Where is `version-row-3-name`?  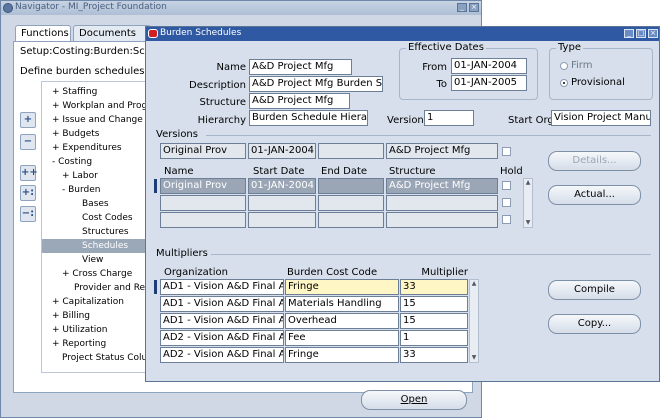
version-row-3-name is located at coordinates (203, 220).